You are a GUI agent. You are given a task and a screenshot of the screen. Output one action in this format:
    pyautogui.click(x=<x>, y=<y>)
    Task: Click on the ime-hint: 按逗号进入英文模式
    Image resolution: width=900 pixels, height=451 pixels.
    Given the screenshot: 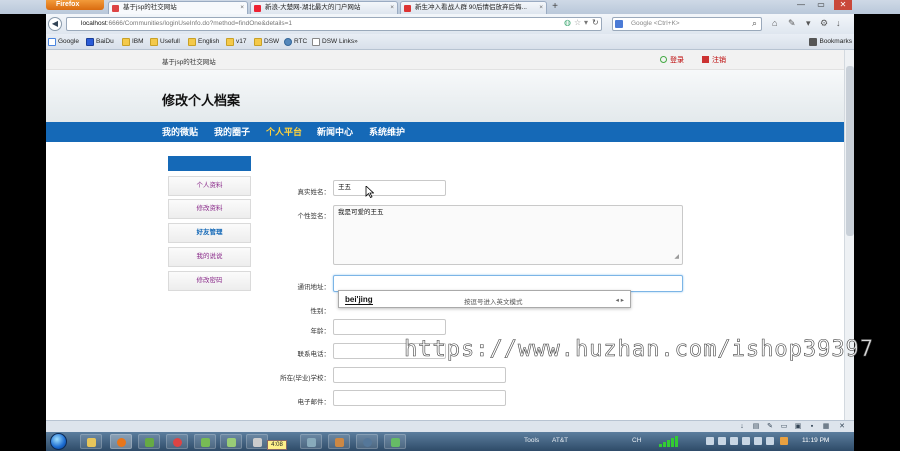 What is the action you would take?
    pyautogui.click(x=493, y=302)
    